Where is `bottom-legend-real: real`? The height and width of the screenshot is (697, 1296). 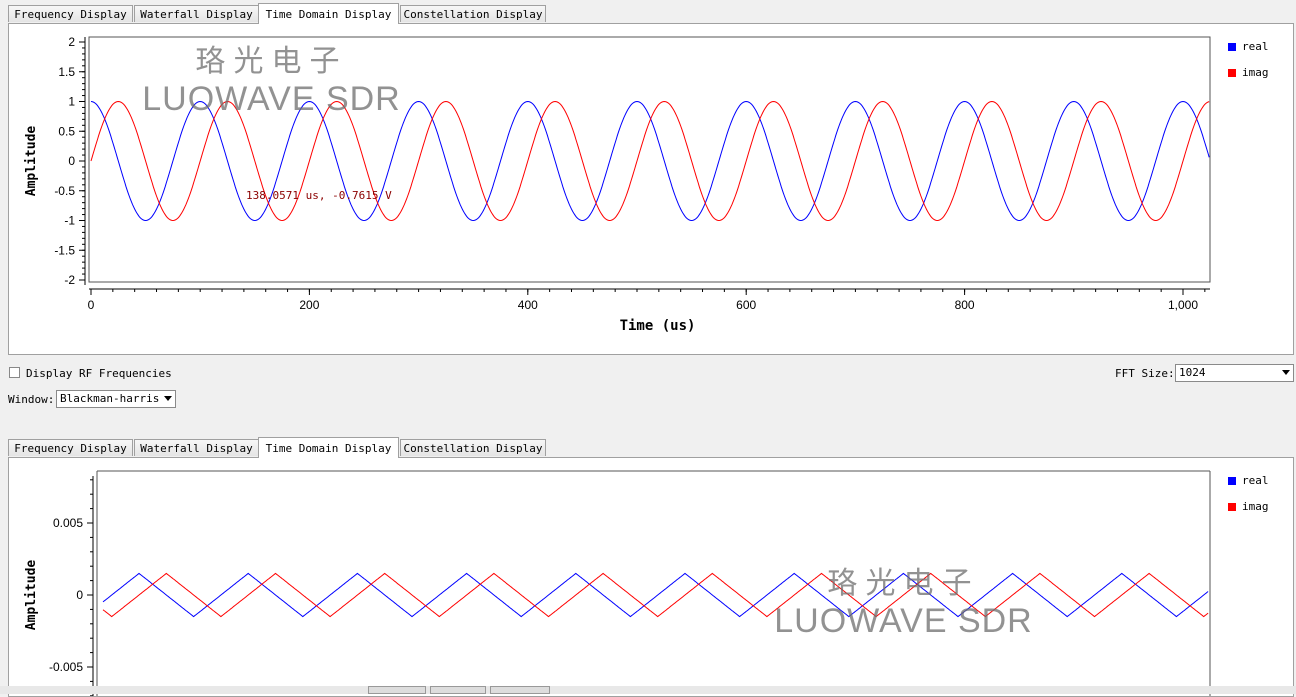 bottom-legend-real: real is located at coordinates (1248, 480).